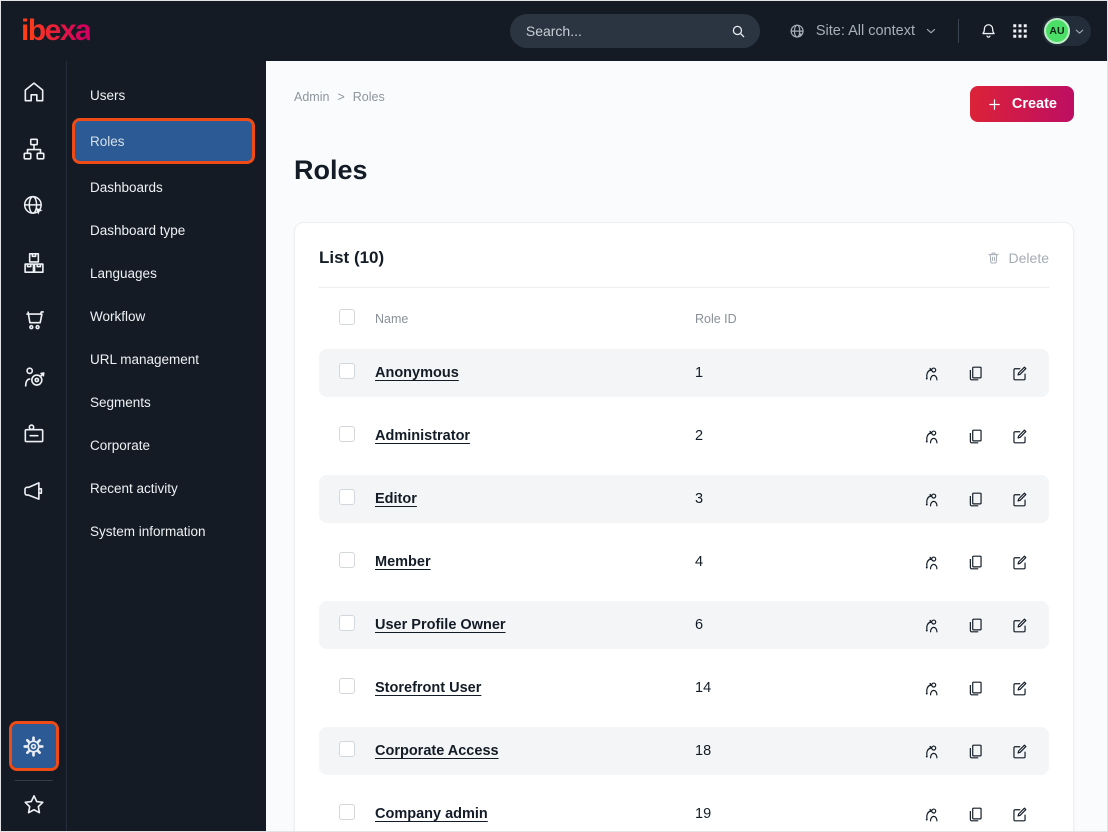  Describe the element at coordinates (396, 499) in the screenshot. I see `role-name-link: Editor` at that location.